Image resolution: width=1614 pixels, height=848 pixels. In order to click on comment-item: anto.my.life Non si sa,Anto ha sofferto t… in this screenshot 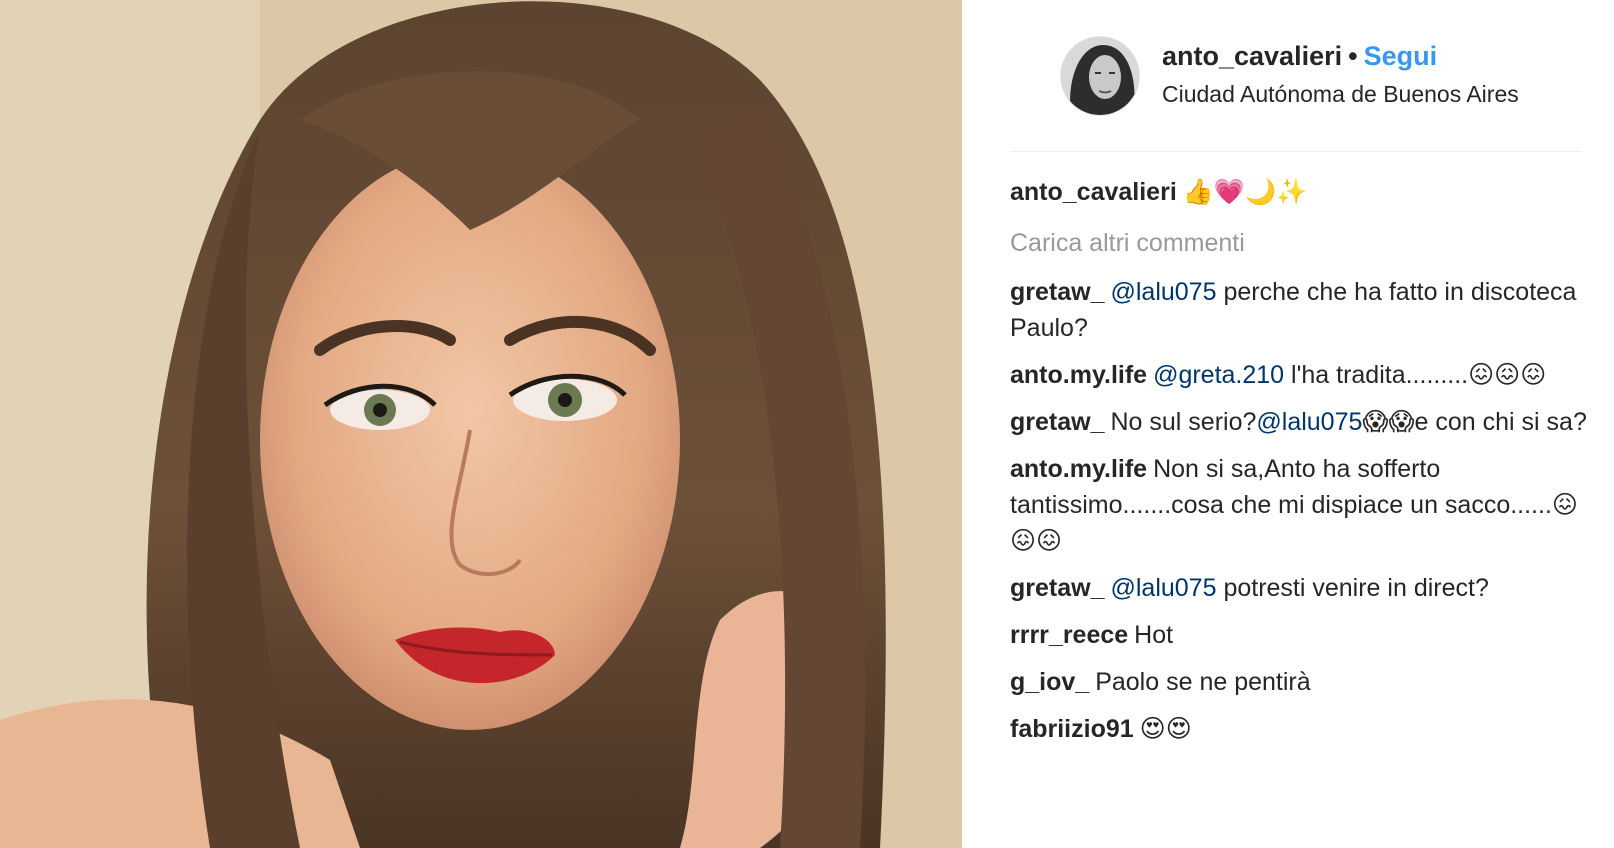, I will do `click(1300, 505)`.